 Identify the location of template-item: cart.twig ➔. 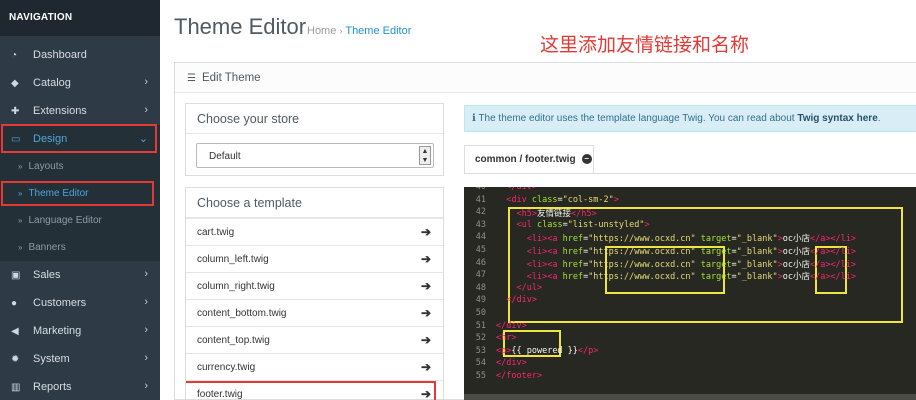
(314, 231).